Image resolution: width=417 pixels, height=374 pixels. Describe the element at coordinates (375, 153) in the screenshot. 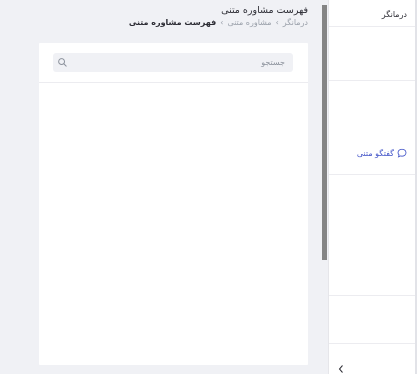

I see `sidebar-item-label: گفتگو متنی` at that location.